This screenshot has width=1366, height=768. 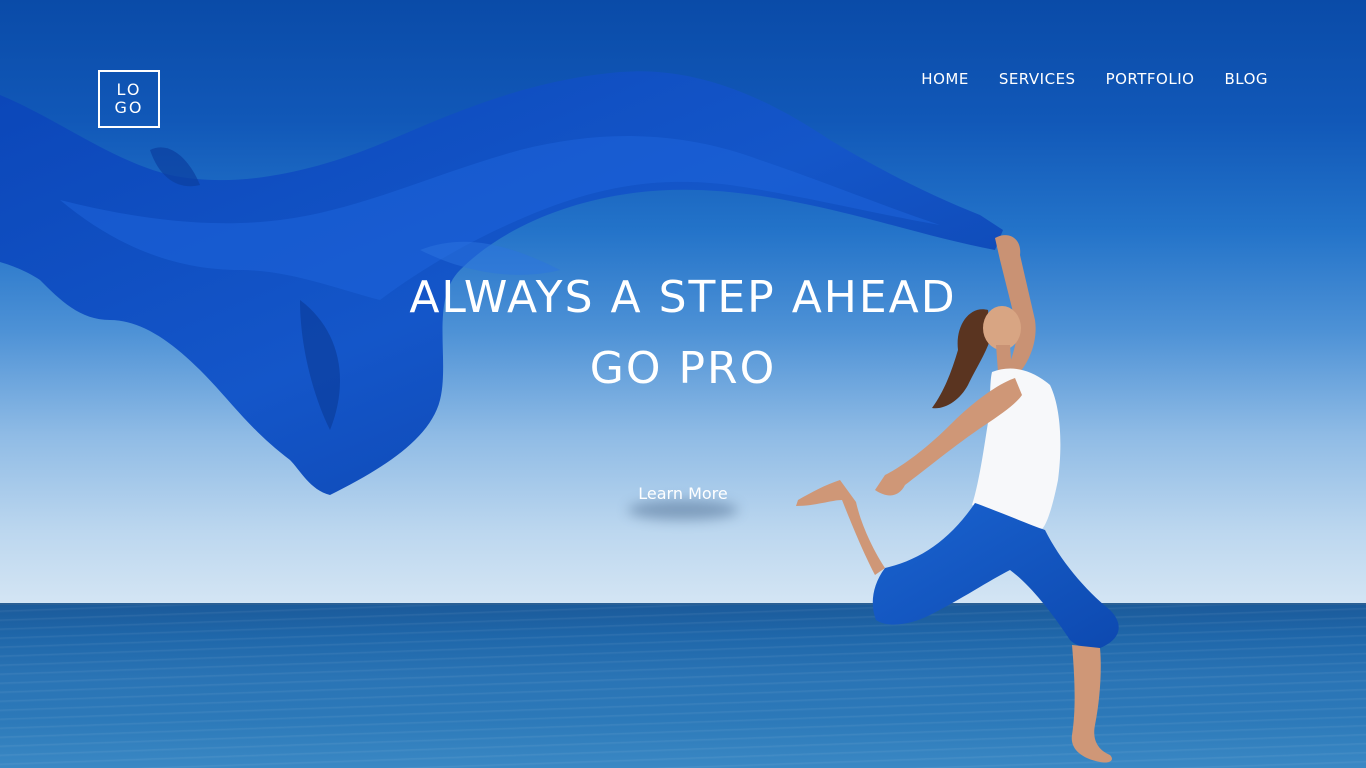 I want to click on hero-headline-line2: GO PRO, so click(x=683, y=368).